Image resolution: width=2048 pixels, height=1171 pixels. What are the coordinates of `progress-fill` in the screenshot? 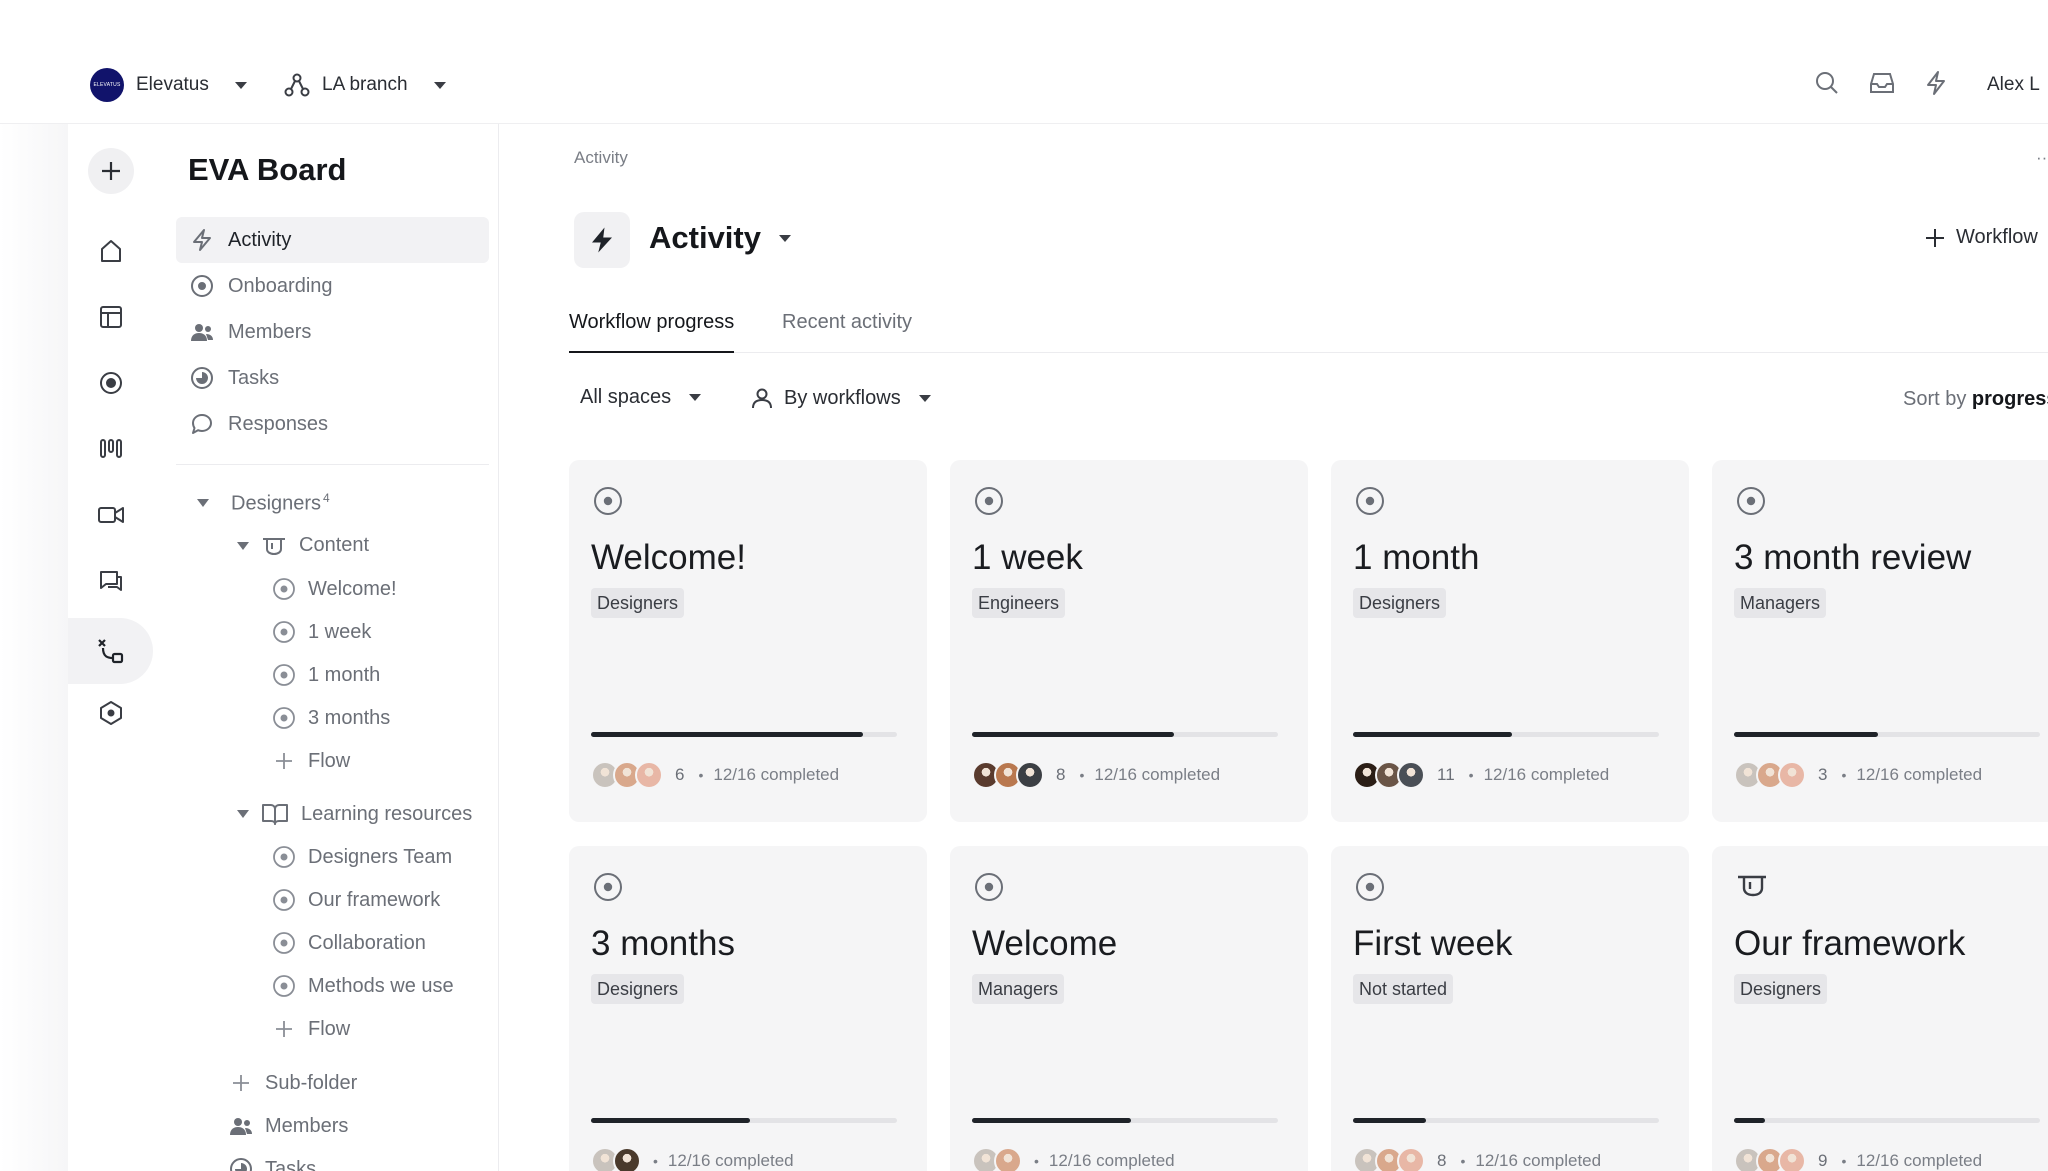 It's located at (671, 1120).